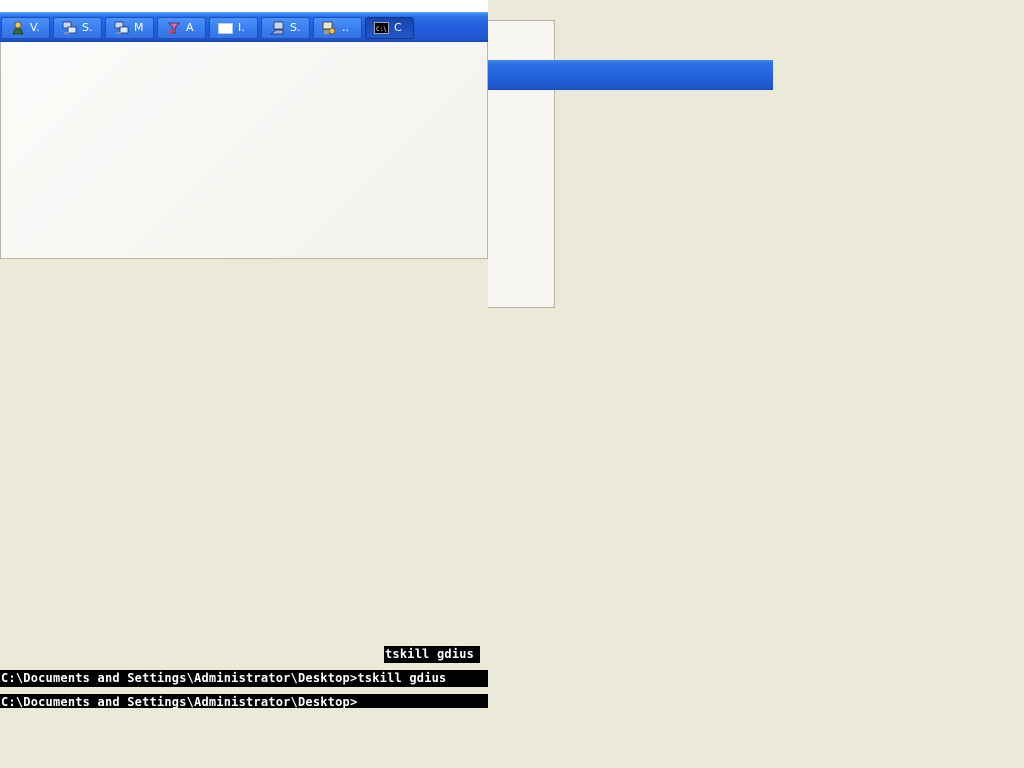 Image resolution: width=1024 pixels, height=768 pixels. What do you see at coordinates (329, 28) in the screenshot?
I see `services-icon` at bounding box center [329, 28].